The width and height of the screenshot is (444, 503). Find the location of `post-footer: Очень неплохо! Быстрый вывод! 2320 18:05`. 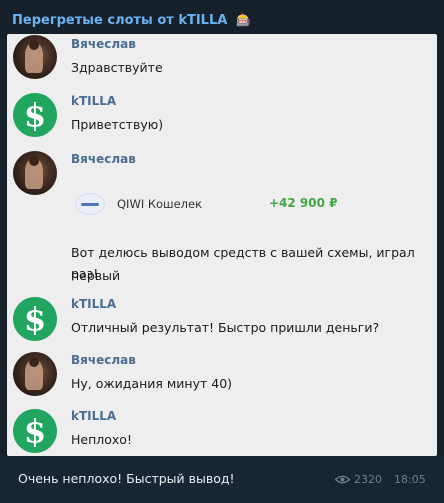

post-footer: Очень неплохо! Быстрый вывод! 2320 18:05 is located at coordinates (222, 479).